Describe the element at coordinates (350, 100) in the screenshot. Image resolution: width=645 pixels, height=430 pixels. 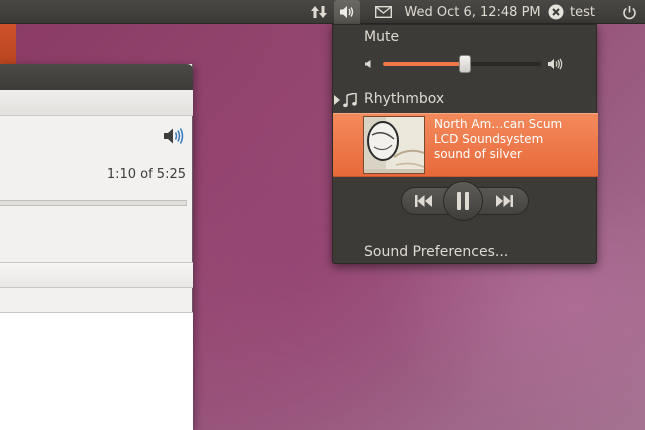
I see `music-note-icon` at that location.